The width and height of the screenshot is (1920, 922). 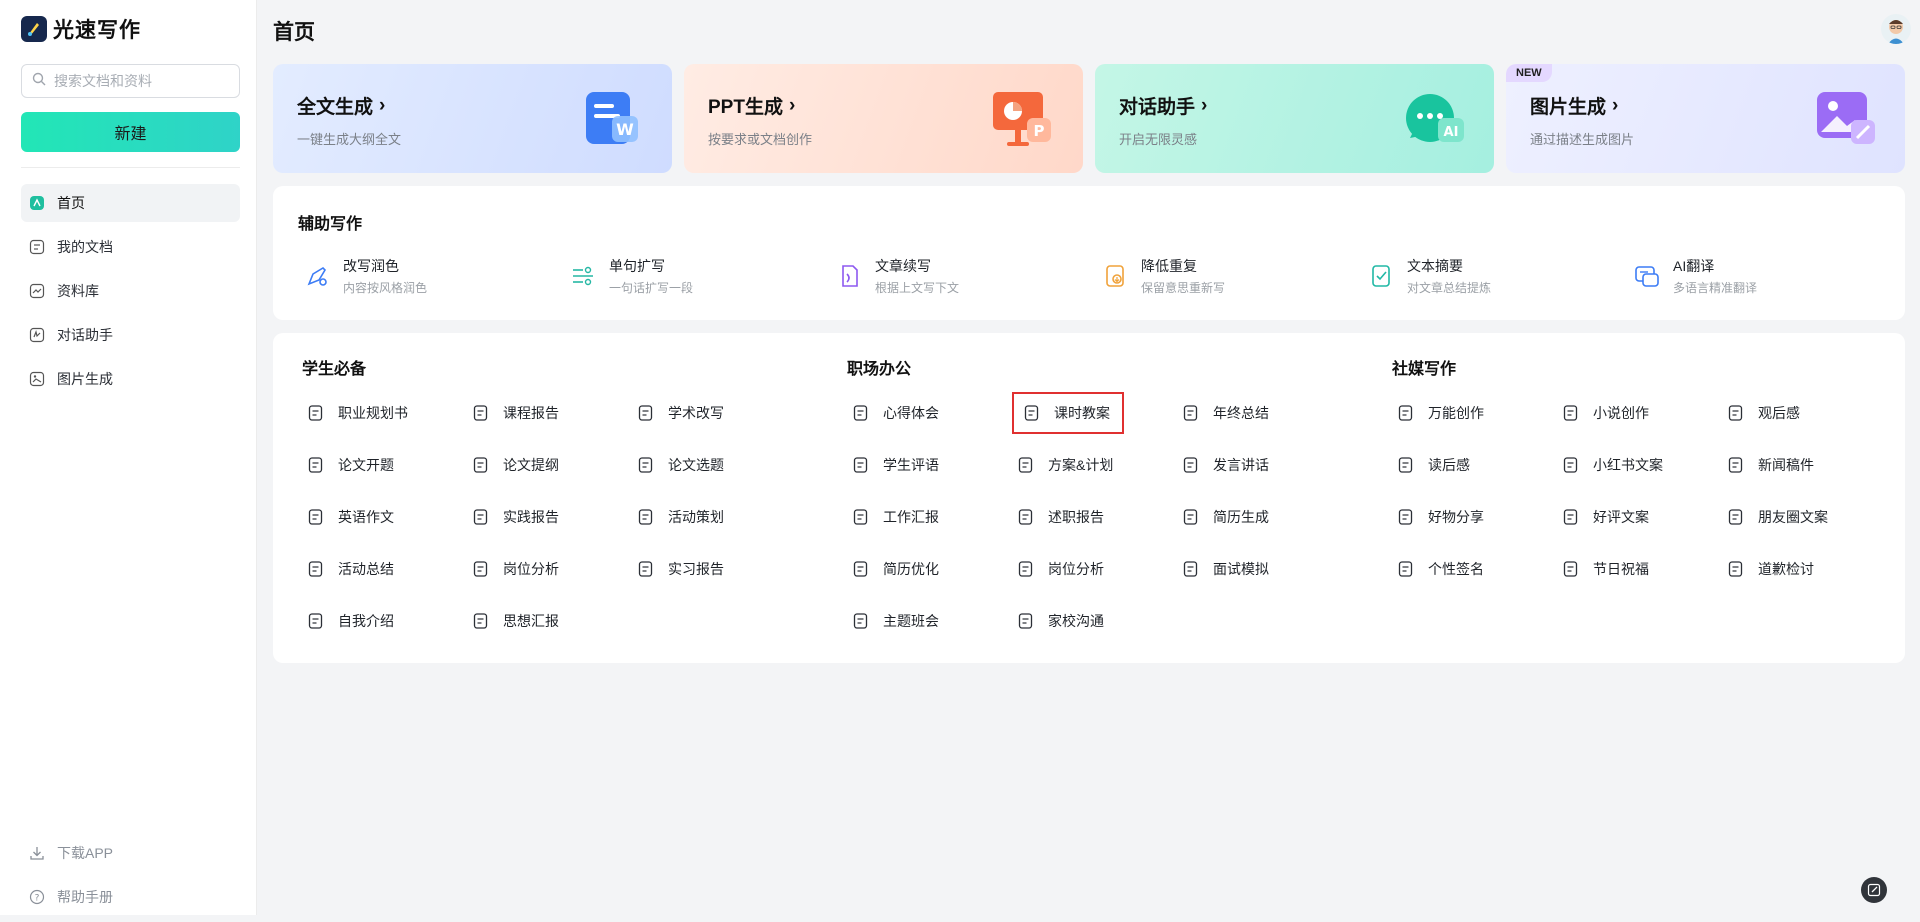 I want to click on template-item: 活动策划, so click(x=714, y=517).